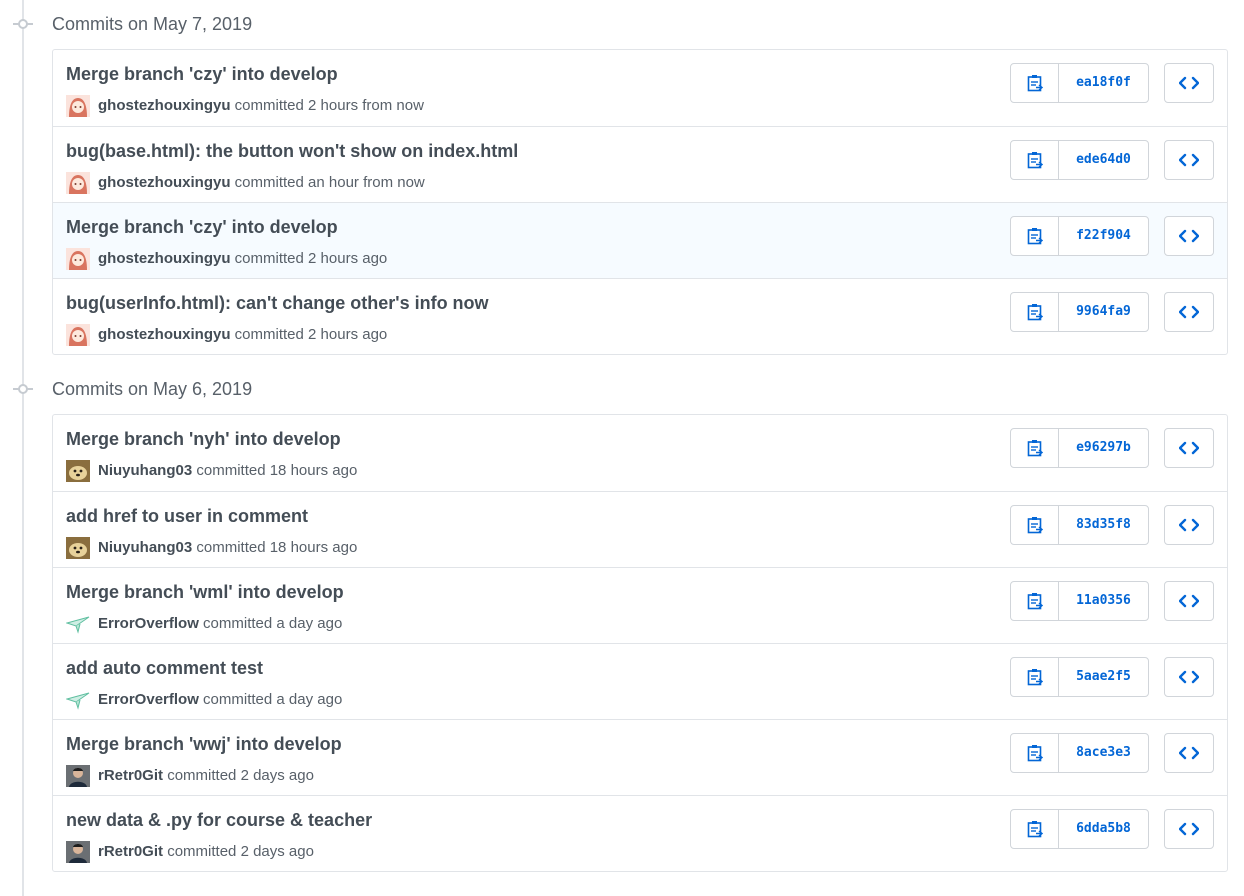 Image resolution: width=1244 pixels, height=896 pixels. Describe the element at coordinates (23, 389) in the screenshot. I see `commit-node-icon` at that location.